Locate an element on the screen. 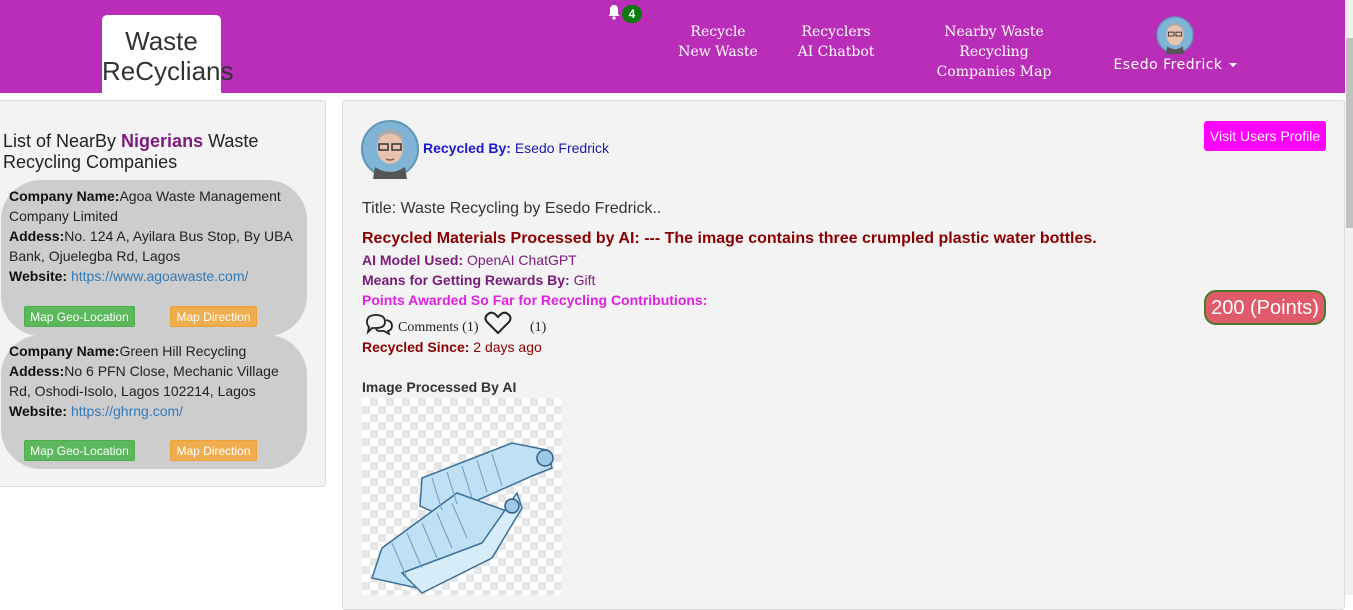 This screenshot has width=1353, height=610. title-prefix: List of NearBy is located at coordinates (62, 141).